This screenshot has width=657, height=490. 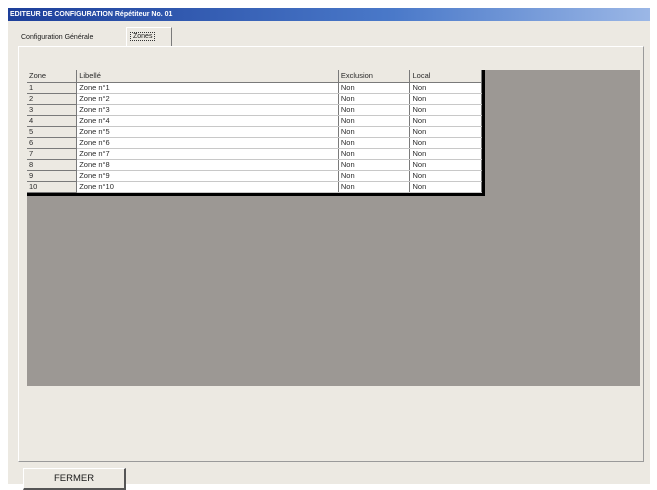 I want to click on table-row: 10 Zone n°10 Non Non, so click(x=254, y=187).